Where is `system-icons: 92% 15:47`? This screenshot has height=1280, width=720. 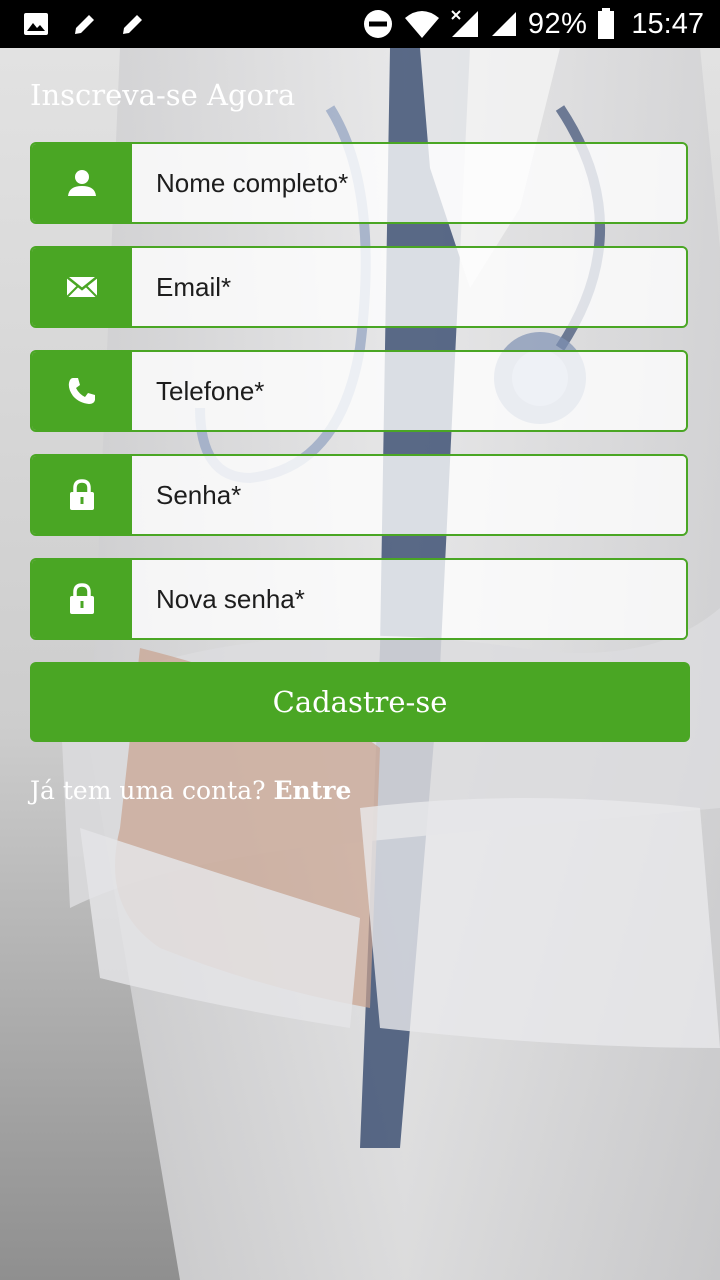 system-icons: 92% 15:47 is located at coordinates (541, 24).